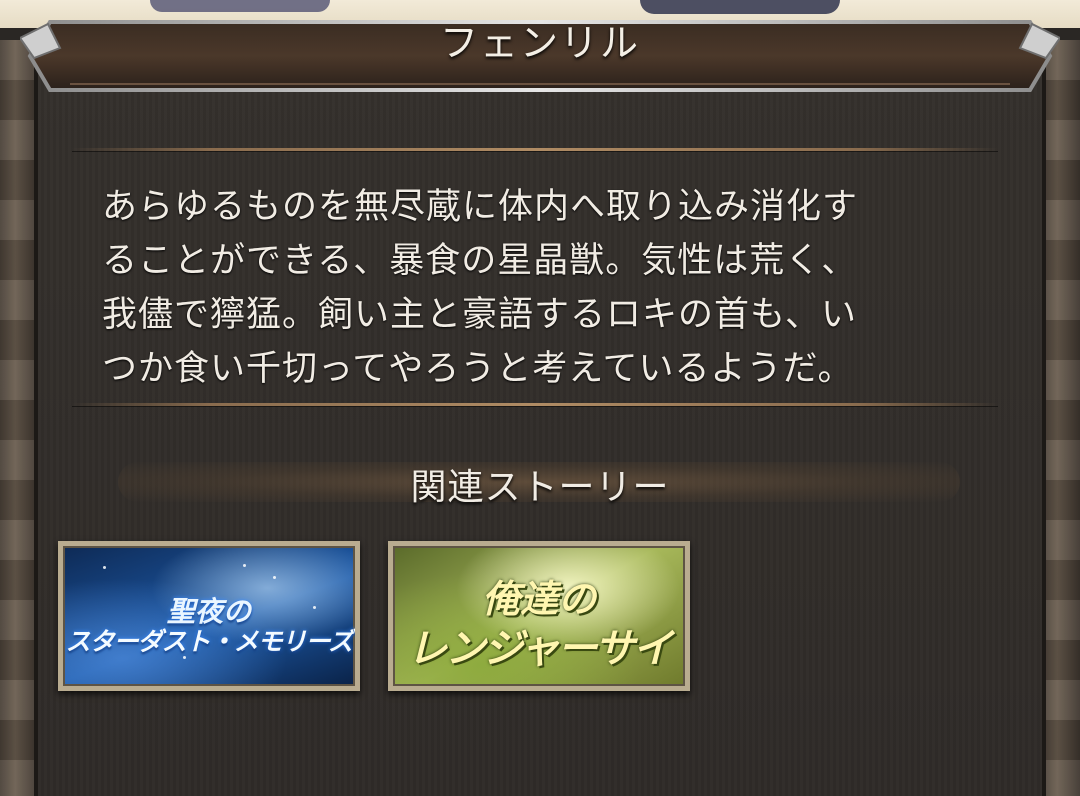 This screenshot has width=1080, height=796. What do you see at coordinates (539, 43) in the screenshot?
I see `page-title: フェンリル` at bounding box center [539, 43].